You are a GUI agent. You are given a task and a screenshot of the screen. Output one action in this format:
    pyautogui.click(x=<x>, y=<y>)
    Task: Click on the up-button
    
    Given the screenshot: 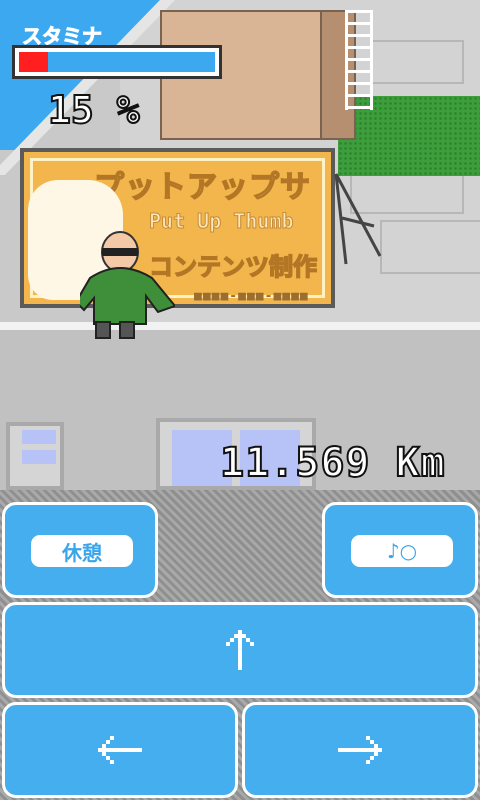 What is the action you would take?
    pyautogui.click(x=240, y=650)
    